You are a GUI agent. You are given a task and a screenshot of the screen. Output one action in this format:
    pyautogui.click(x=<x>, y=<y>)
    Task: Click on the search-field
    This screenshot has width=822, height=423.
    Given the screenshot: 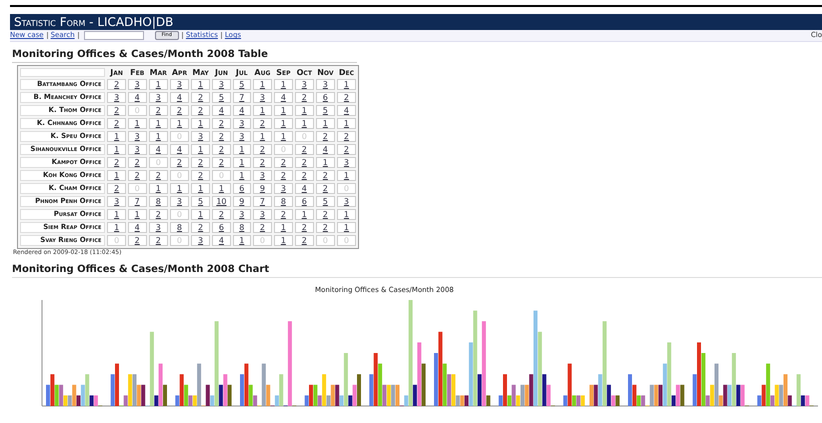 What is the action you would take?
    pyautogui.click(x=114, y=35)
    